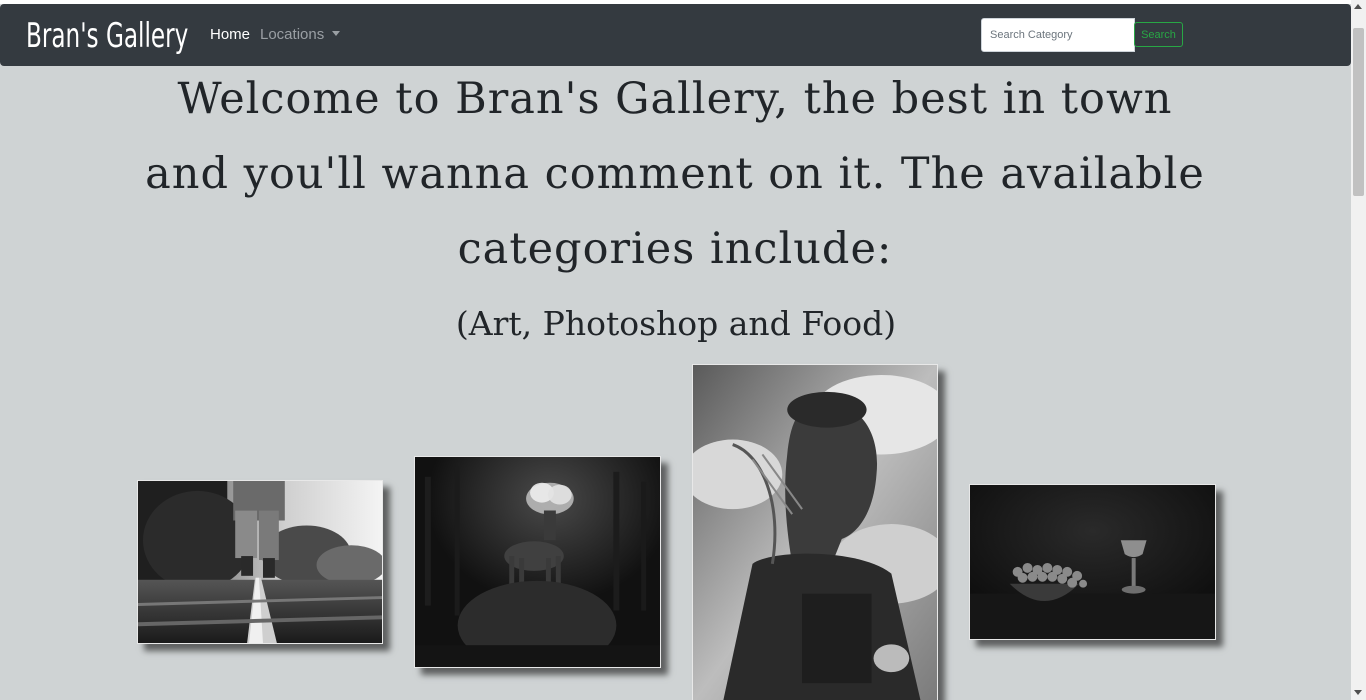 The image size is (1366, 700). Describe the element at coordinates (1158, 34) in the screenshot. I see `search-button: Search` at that location.